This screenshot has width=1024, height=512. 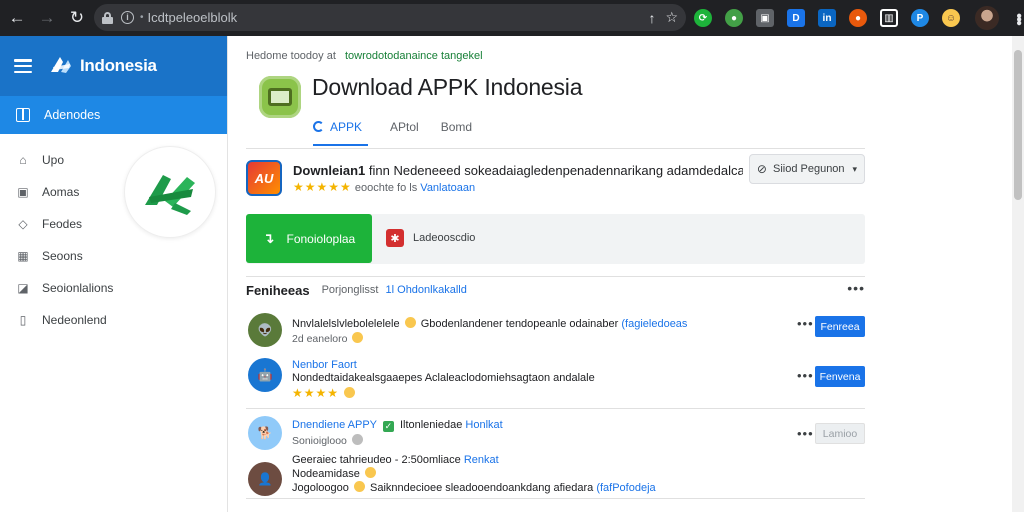 What do you see at coordinates (456, 132) in the screenshot?
I see `tab-bomd: Bomd` at bounding box center [456, 132].